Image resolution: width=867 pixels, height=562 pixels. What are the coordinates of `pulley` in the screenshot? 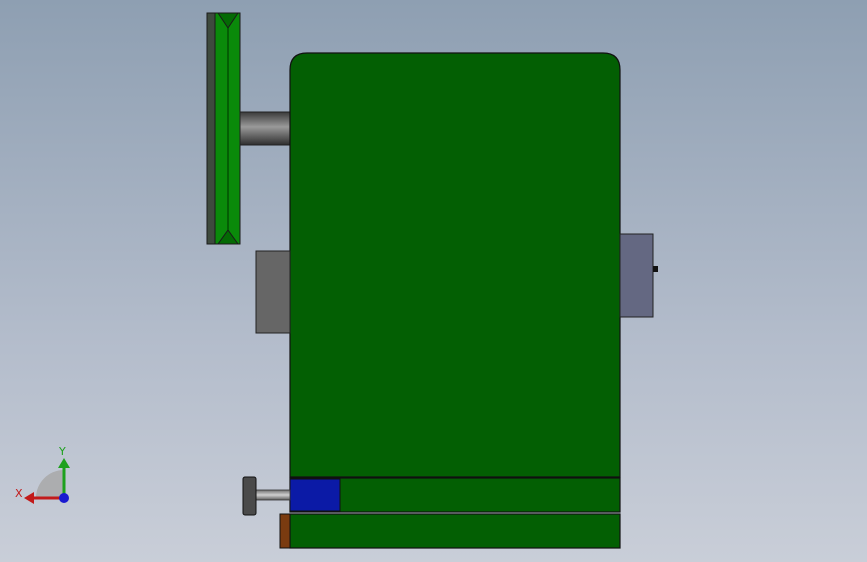 It's located at (223, 128).